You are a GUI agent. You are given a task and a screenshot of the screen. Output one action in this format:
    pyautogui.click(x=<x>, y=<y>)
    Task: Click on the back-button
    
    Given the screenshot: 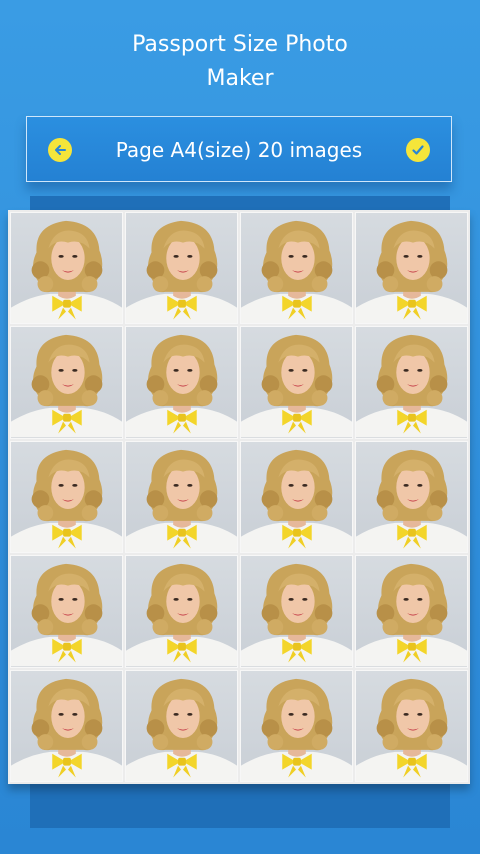 What is the action you would take?
    pyautogui.click(x=60, y=150)
    